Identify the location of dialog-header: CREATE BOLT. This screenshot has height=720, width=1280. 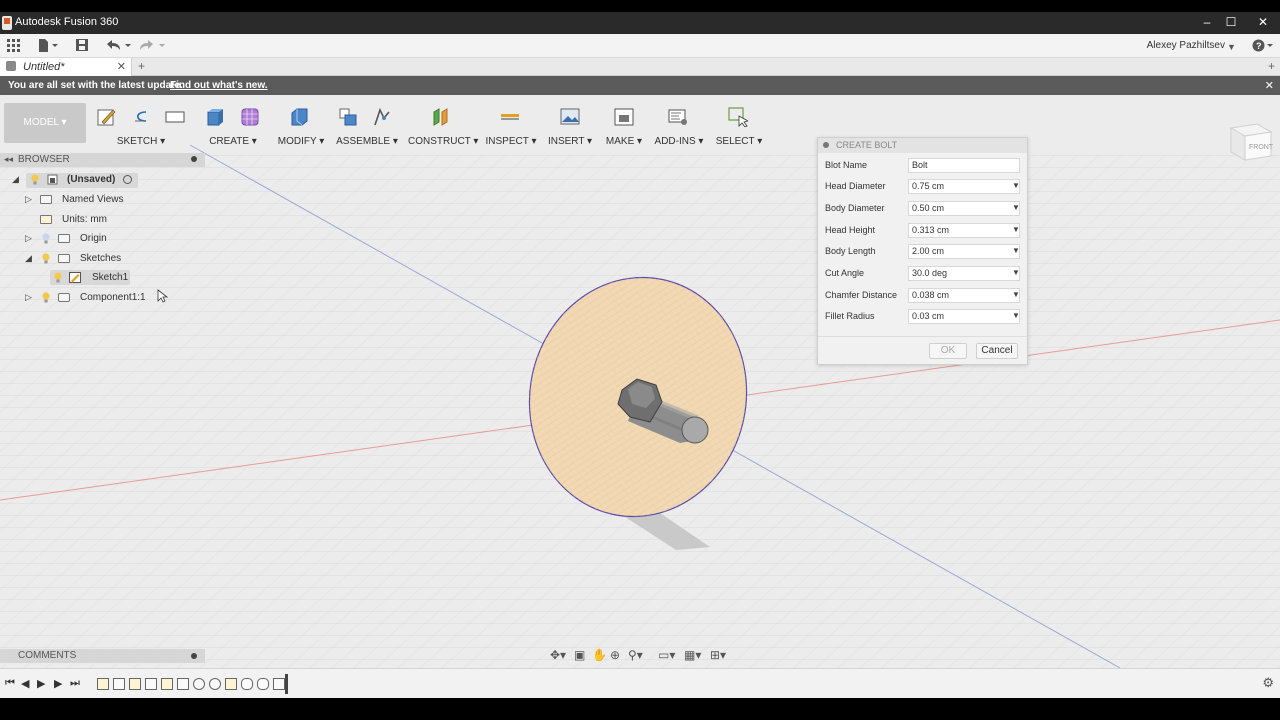
(922, 145).